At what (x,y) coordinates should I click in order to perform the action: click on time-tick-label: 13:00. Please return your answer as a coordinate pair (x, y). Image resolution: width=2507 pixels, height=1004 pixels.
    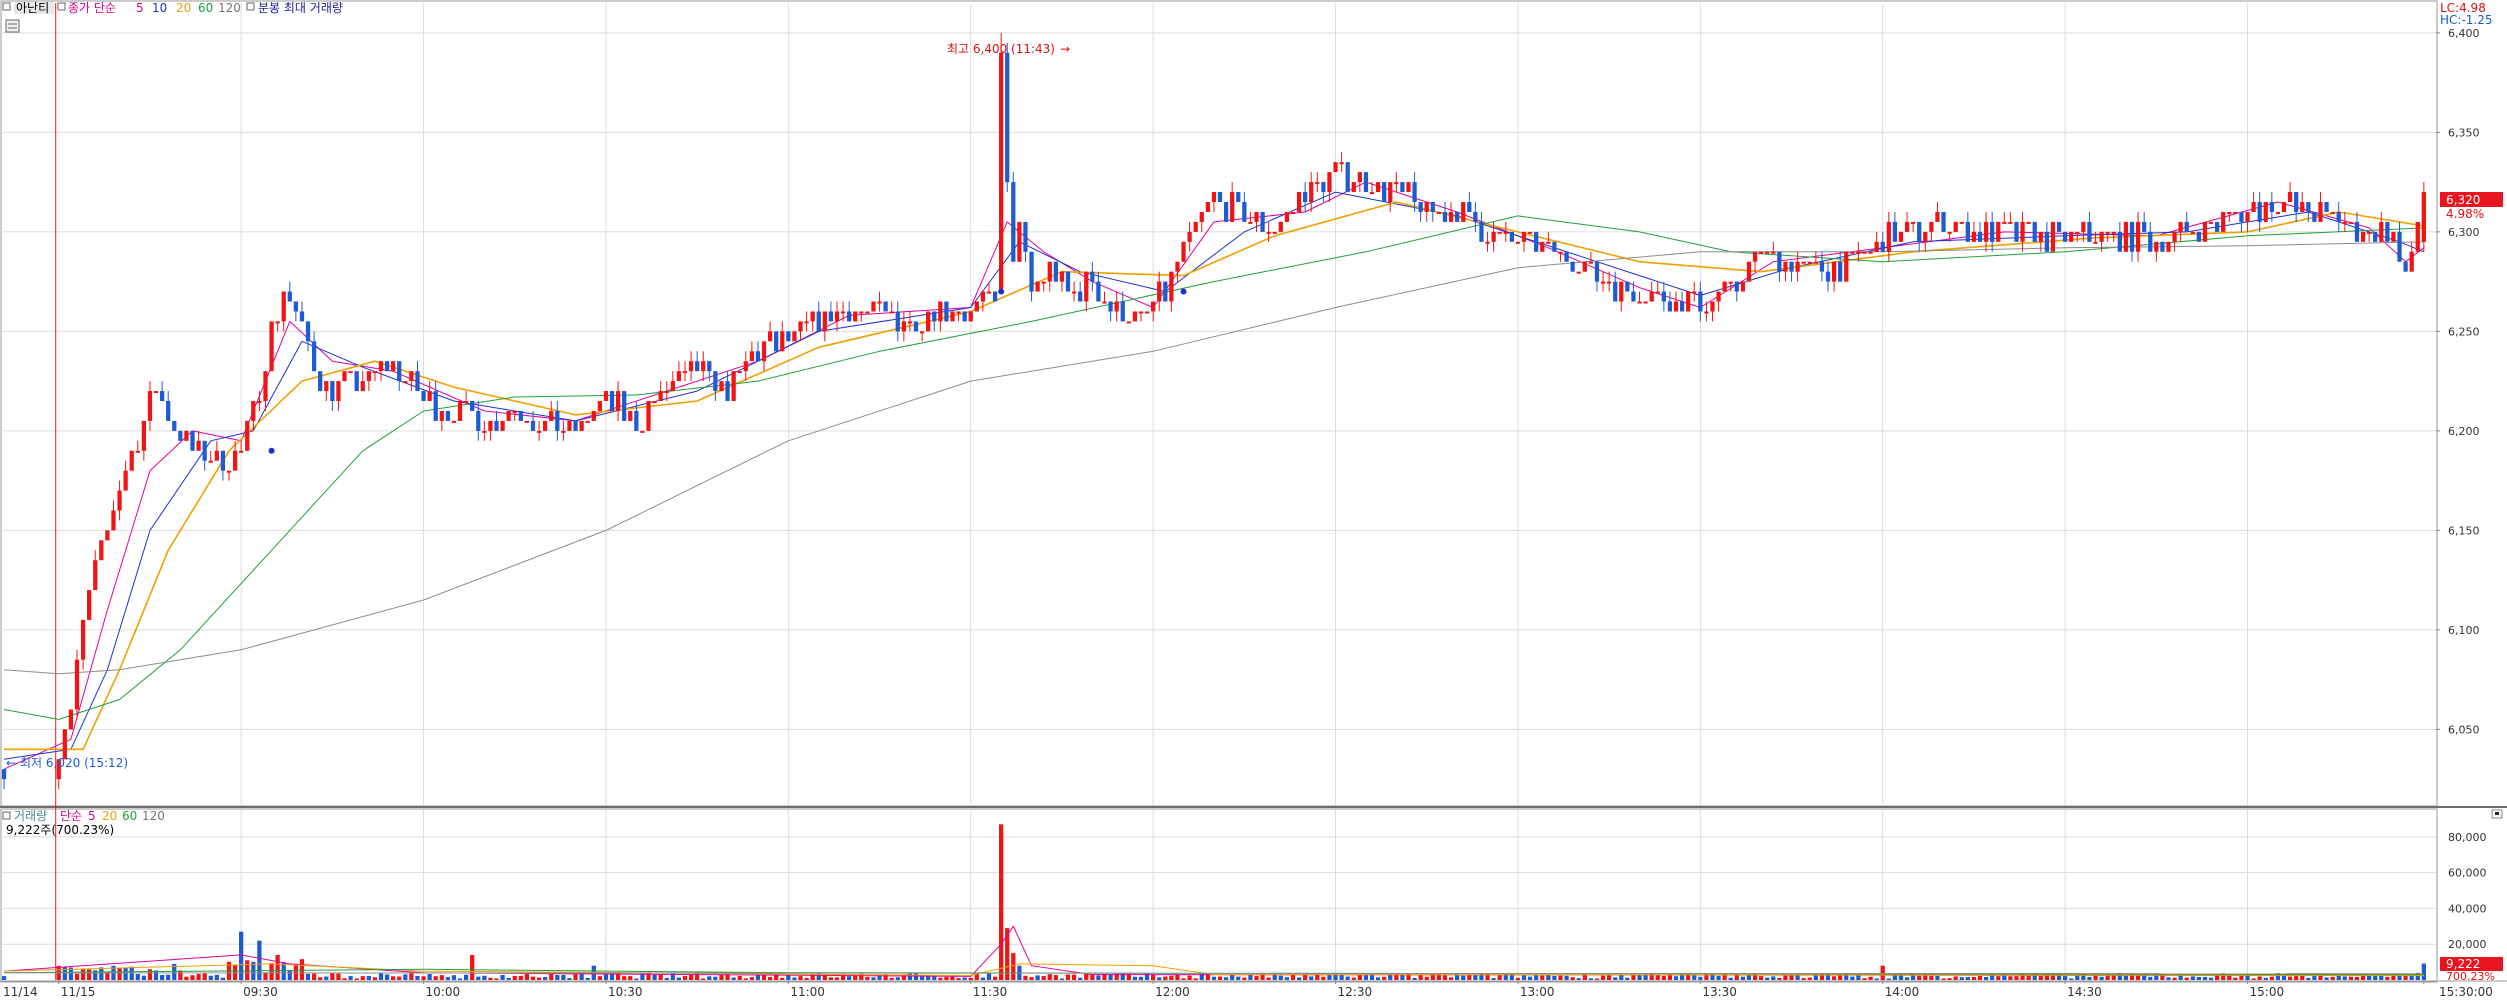
    Looking at the image, I should click on (1537, 992).